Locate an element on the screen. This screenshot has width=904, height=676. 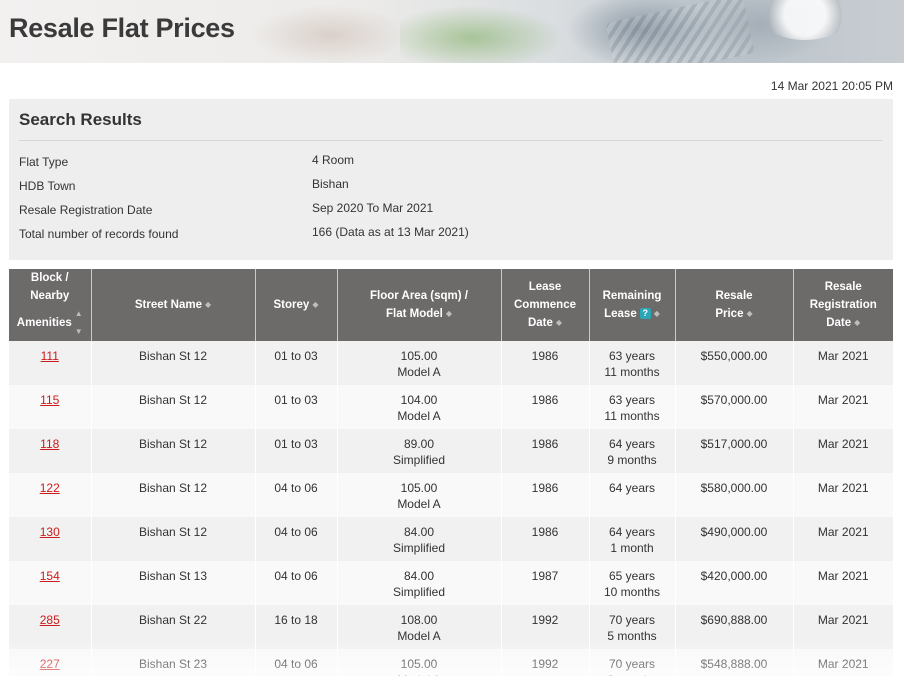
column-header-lease-commence: Lease Commence Date ◆ is located at coordinates (545, 305).